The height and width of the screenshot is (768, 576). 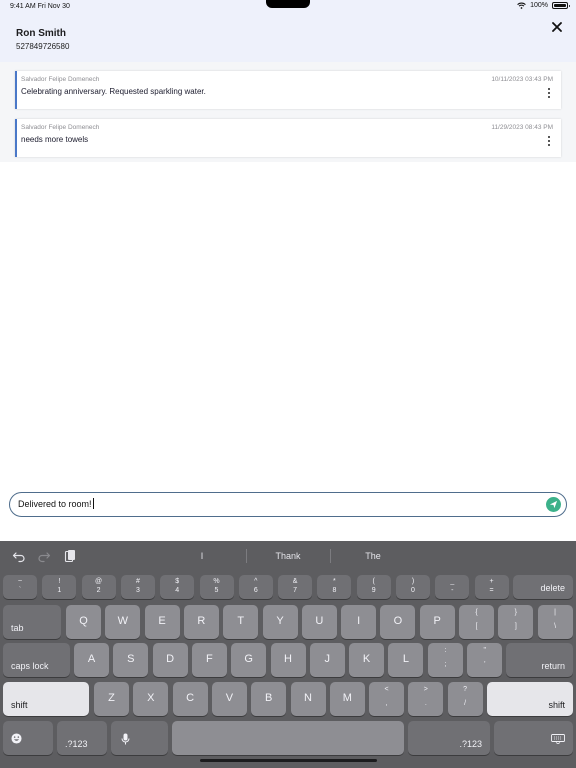 I want to click on key-shift-label: |, so click(x=555, y=613).